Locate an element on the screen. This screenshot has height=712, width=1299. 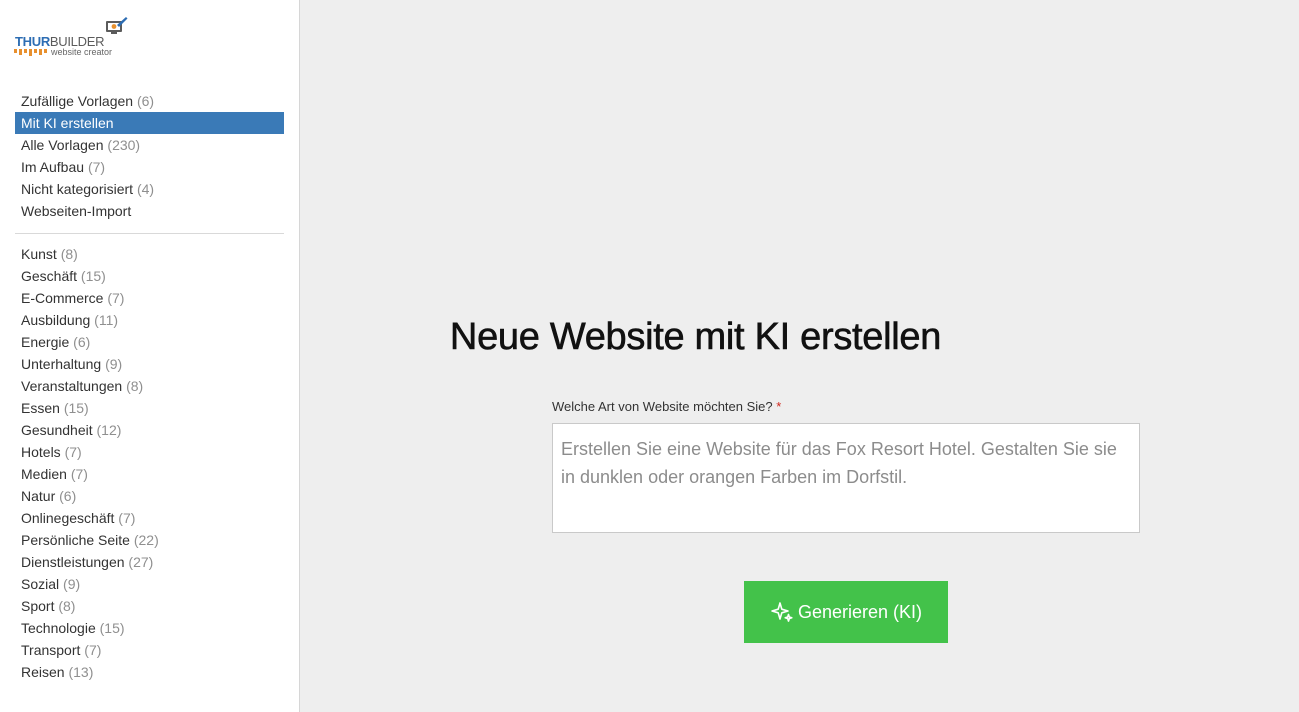
sidebar-item-mit-ki-erstellen: Mit KI erstellen is located at coordinates (149, 123).